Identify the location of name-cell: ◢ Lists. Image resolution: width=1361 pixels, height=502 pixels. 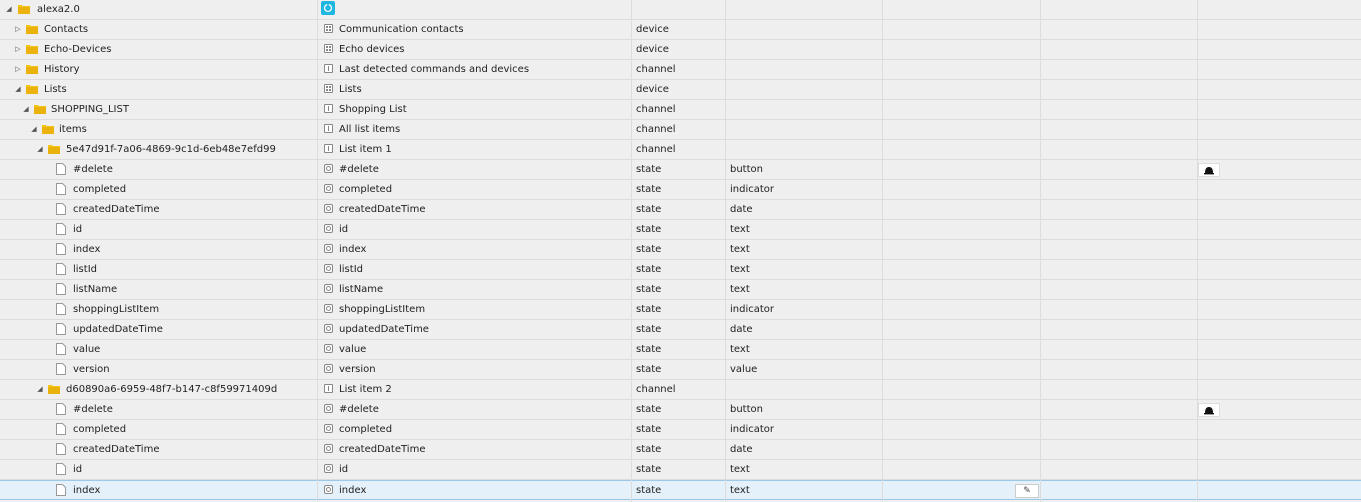
(158, 89).